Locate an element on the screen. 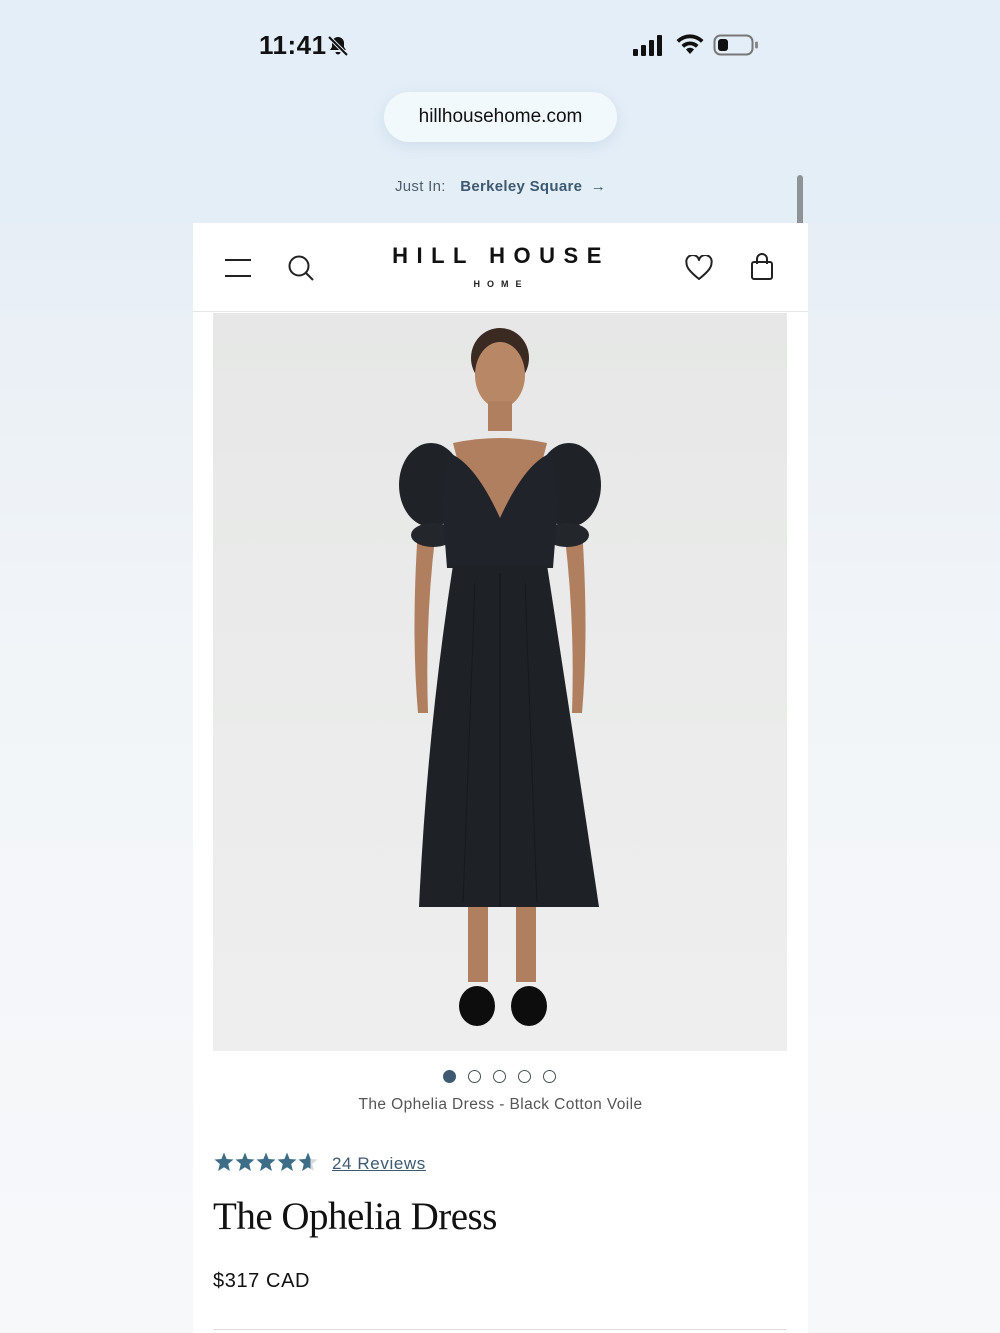 This screenshot has height=1333, width=1000. address-bar: hillhousehome.com is located at coordinates (500, 117).